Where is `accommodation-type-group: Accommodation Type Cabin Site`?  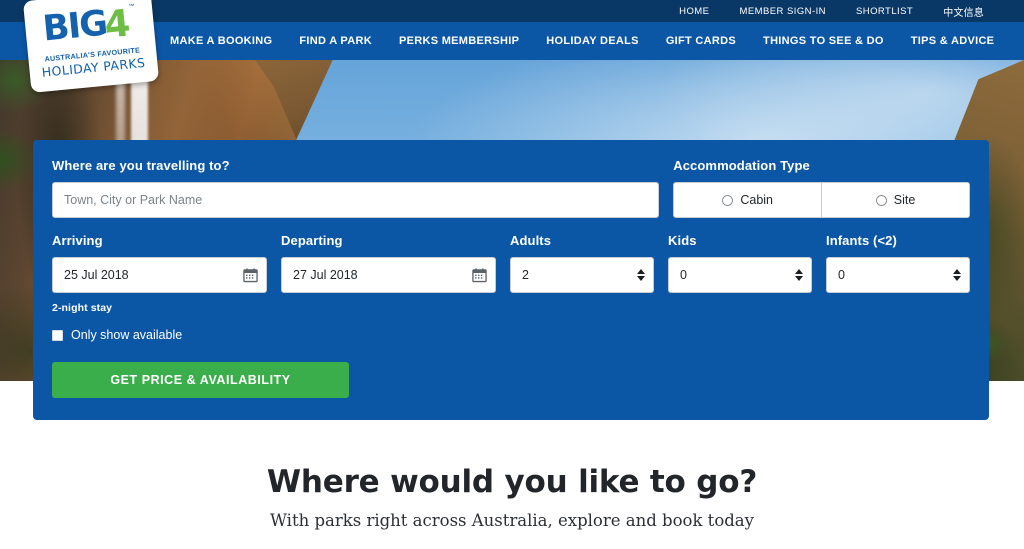
accommodation-type-group: Accommodation Type Cabin Site is located at coordinates (821, 188).